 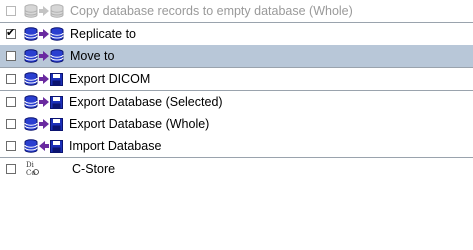 What do you see at coordinates (94, 169) in the screenshot?
I see `list-item-label: C-Store` at bounding box center [94, 169].